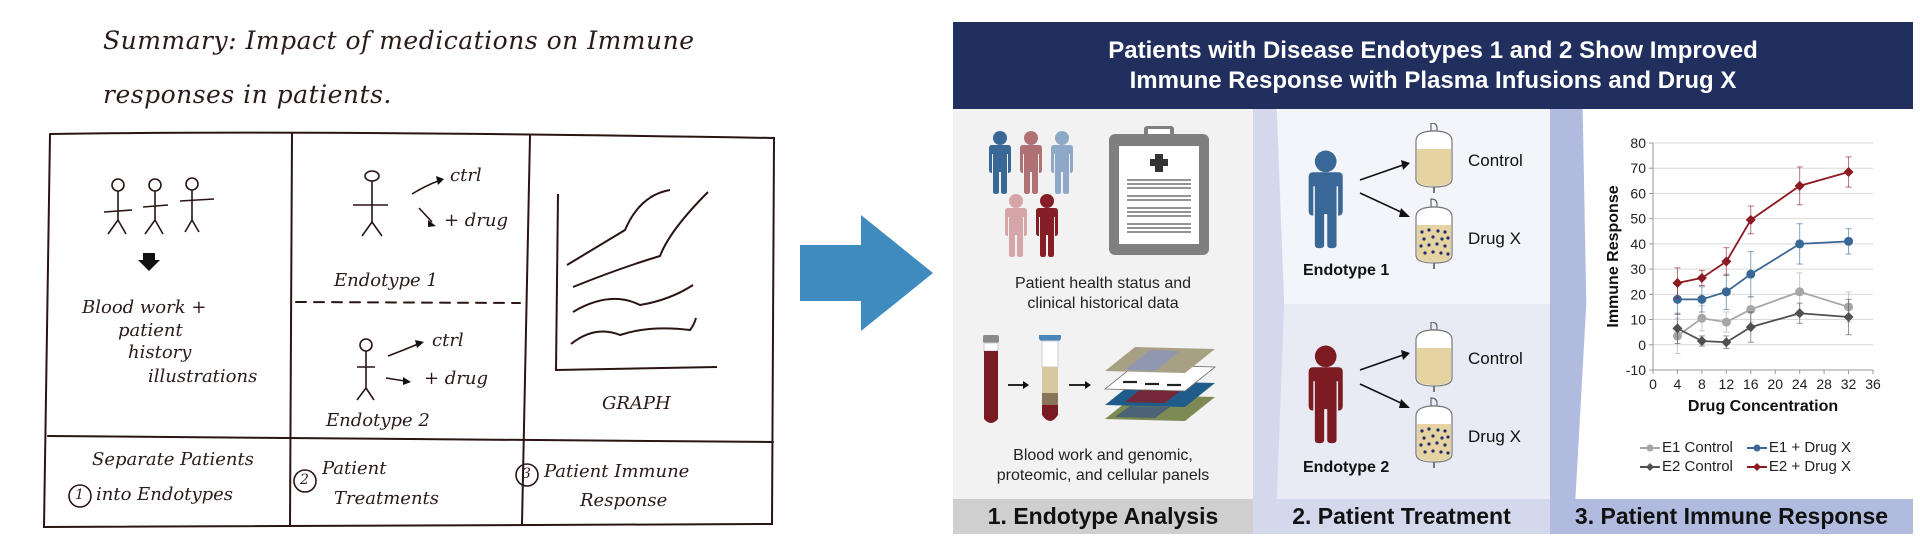 The width and height of the screenshot is (1920, 551). What do you see at coordinates (1103, 283) in the screenshot?
I see `health-data-caption-line1: Patient health status and` at bounding box center [1103, 283].